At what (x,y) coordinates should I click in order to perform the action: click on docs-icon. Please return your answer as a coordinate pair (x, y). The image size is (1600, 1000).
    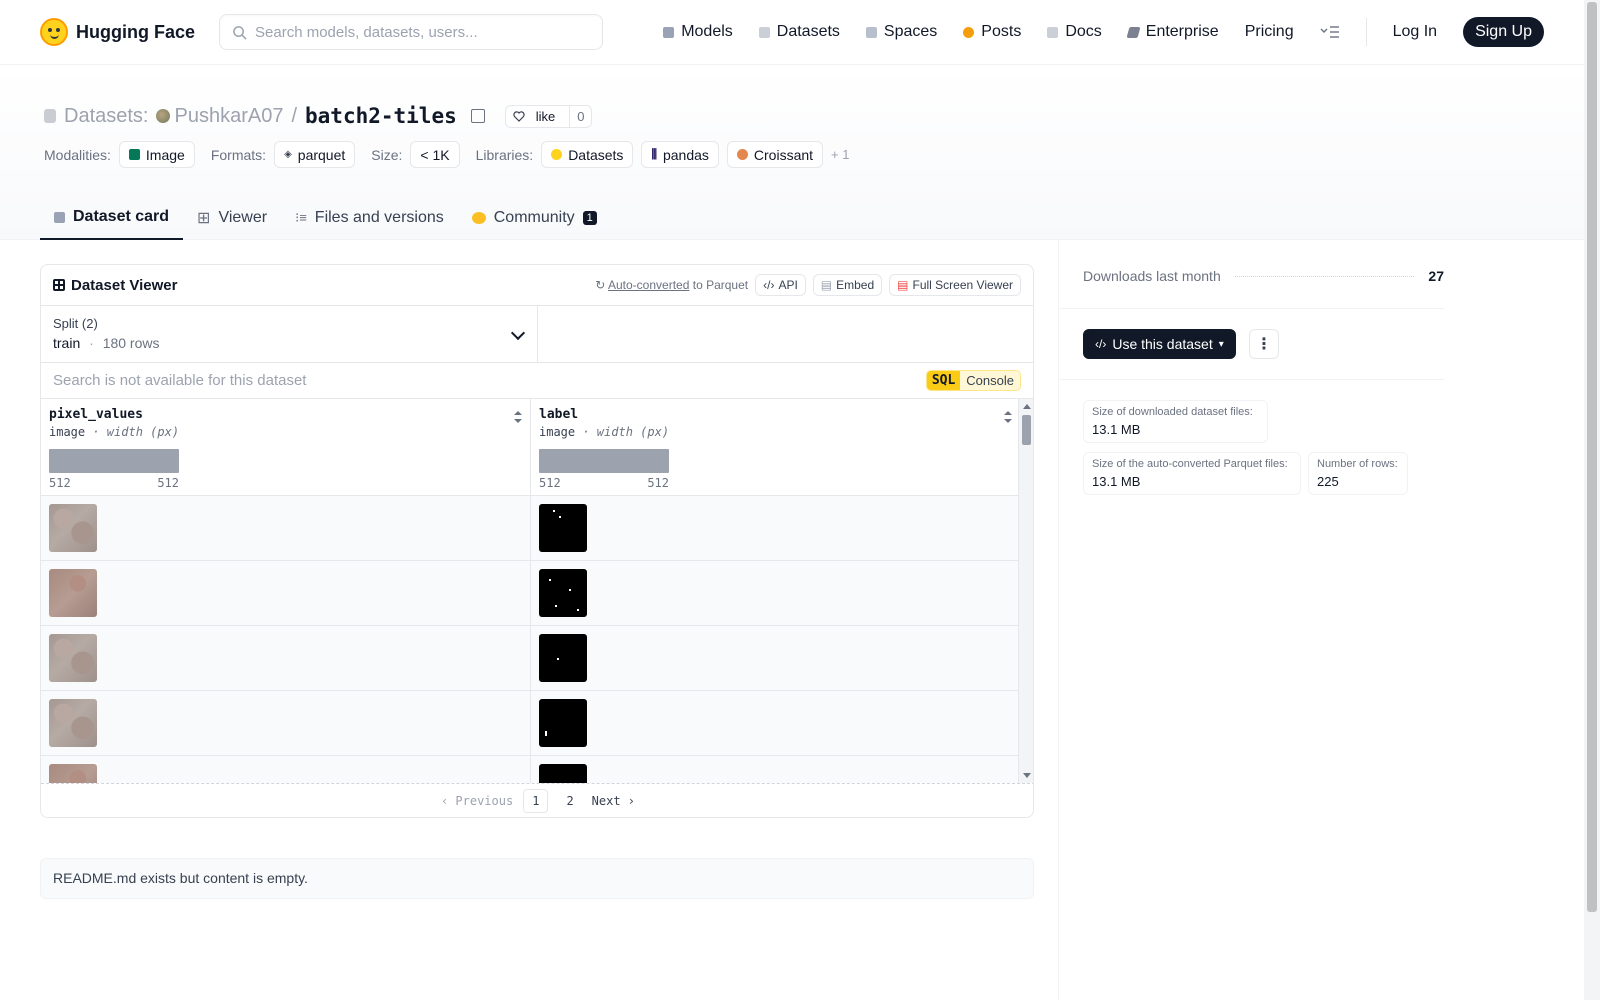
    Looking at the image, I should click on (1053, 32).